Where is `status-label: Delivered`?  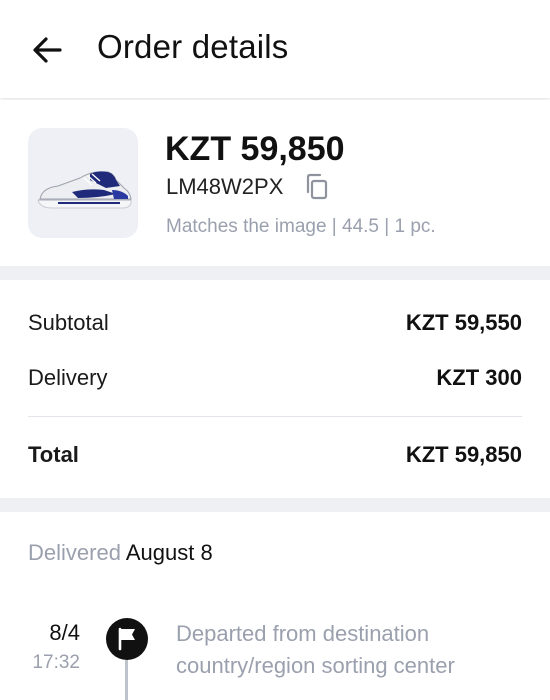
status-label: Delivered is located at coordinates (74, 552).